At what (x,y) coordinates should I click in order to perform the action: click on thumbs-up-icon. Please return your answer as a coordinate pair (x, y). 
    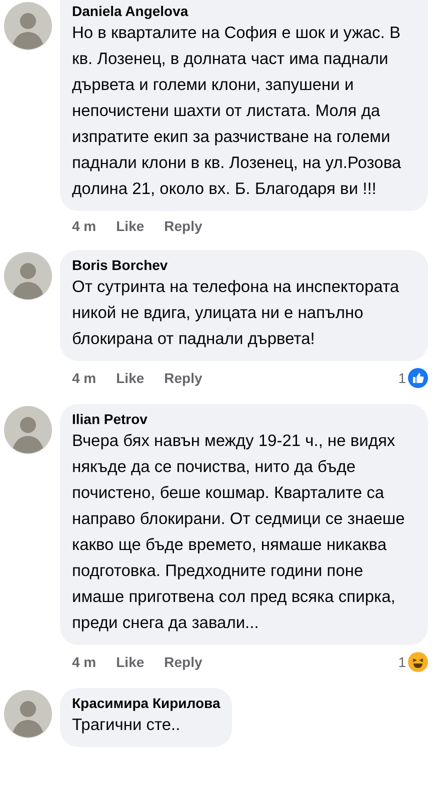
    Looking at the image, I should click on (418, 378).